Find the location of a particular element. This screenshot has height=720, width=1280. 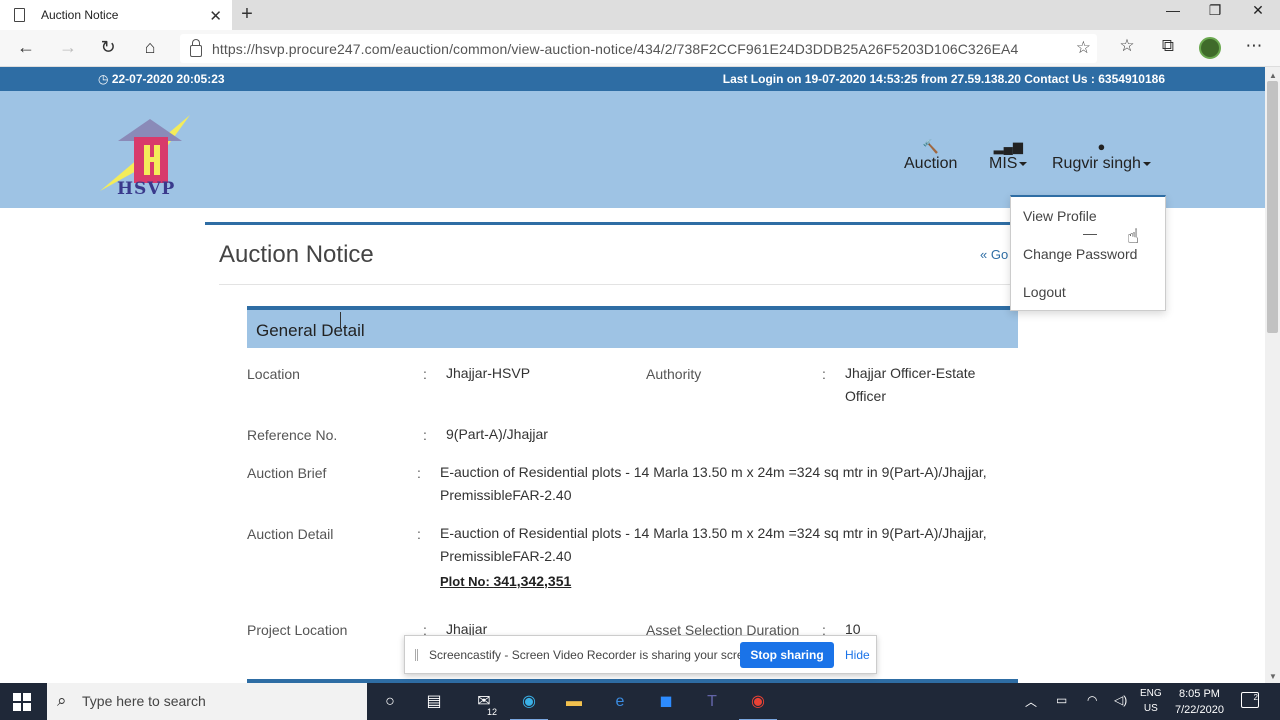

notification-count: 2 is located at coordinates (1255, 697).